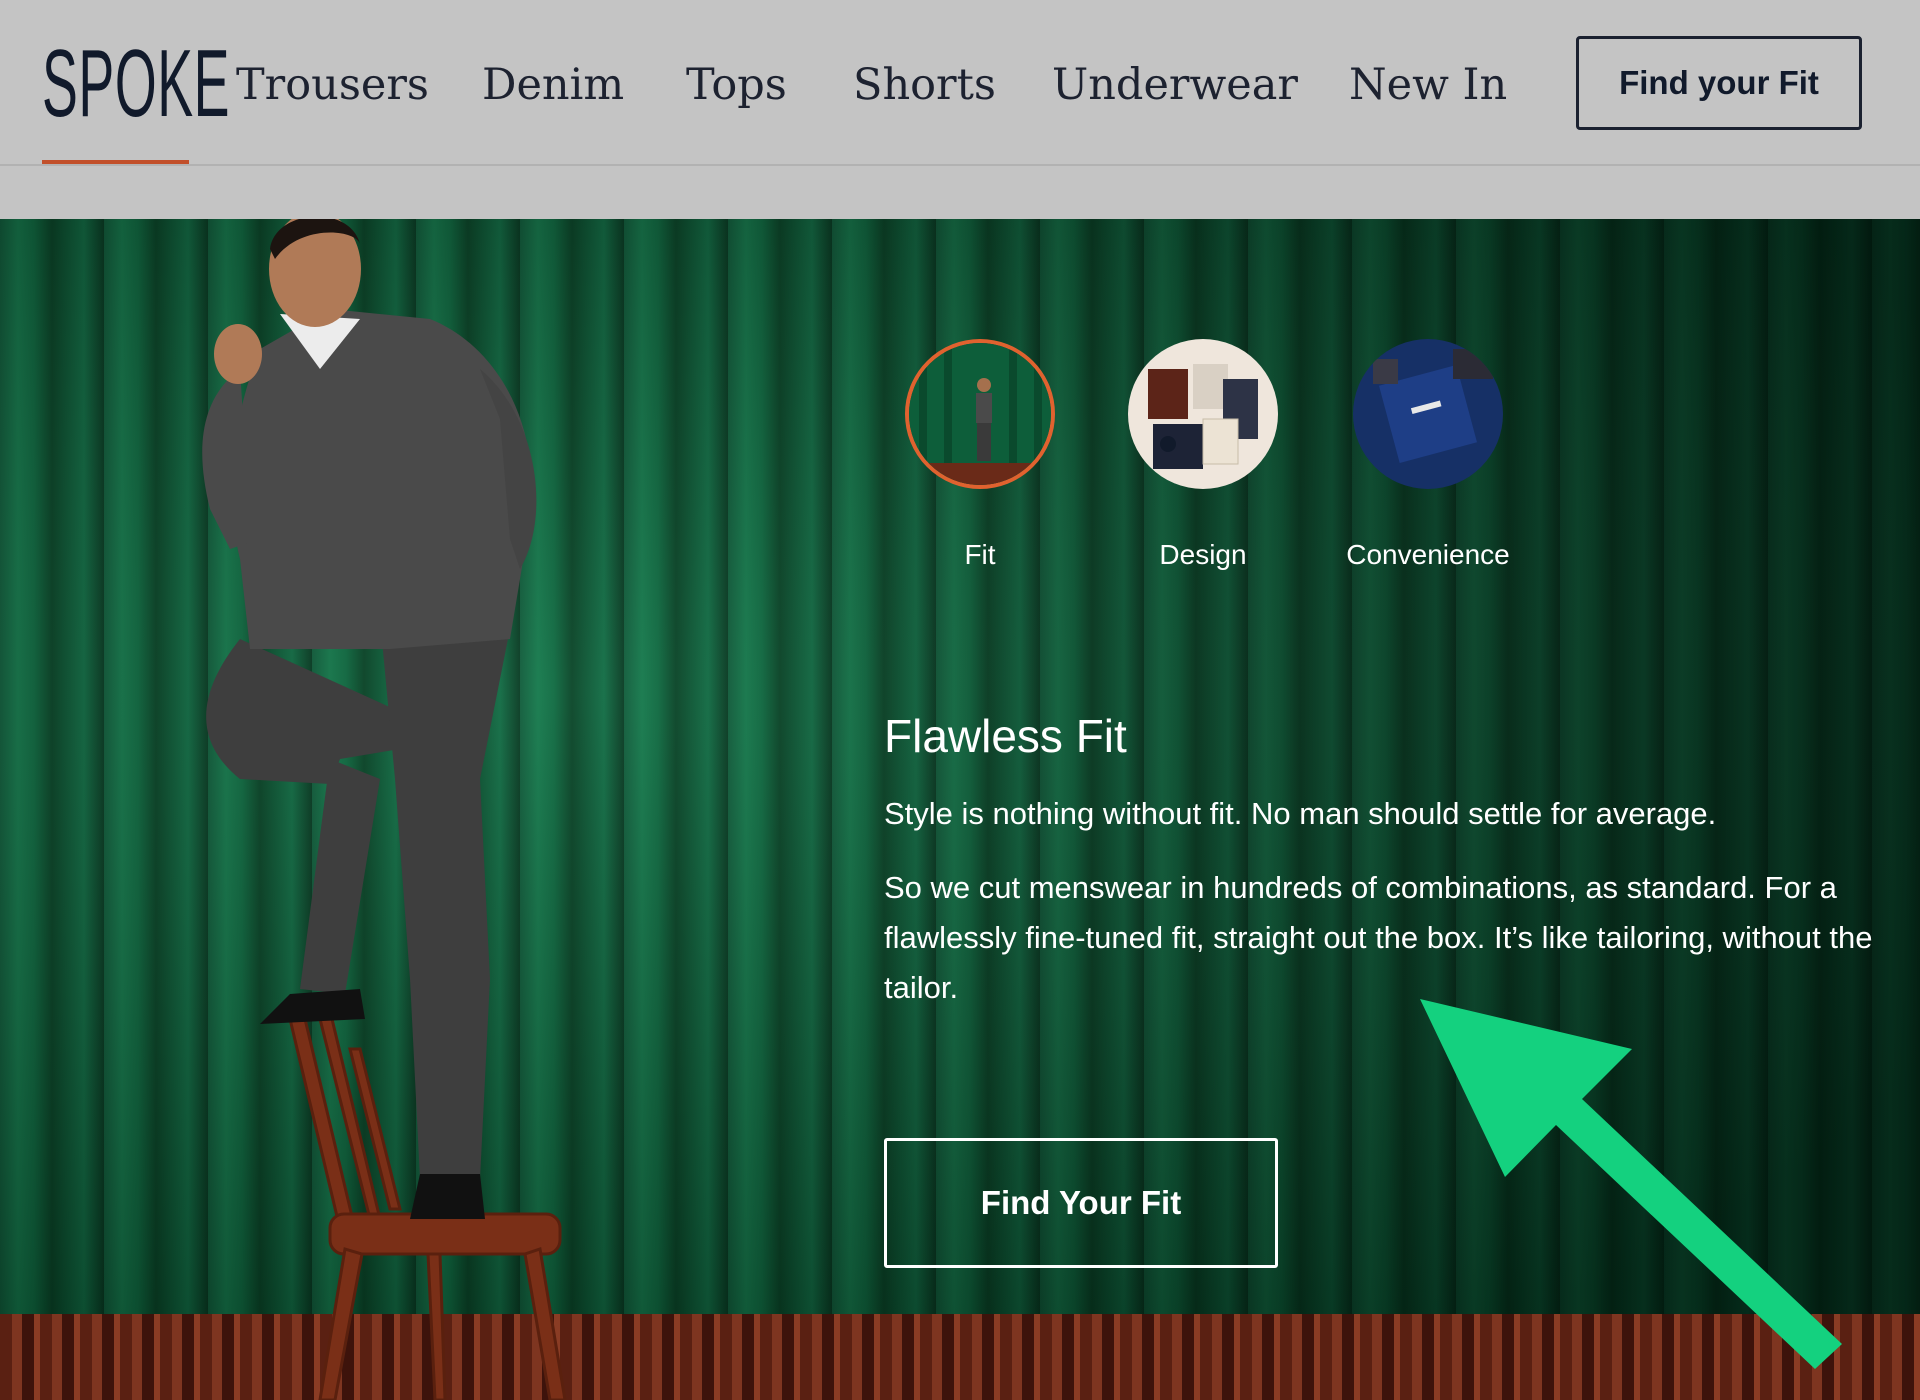 This screenshot has height=1400, width=1920. Describe the element at coordinates (1428, 554) in the screenshot. I see `feature-label-convenience: Convenience` at that location.